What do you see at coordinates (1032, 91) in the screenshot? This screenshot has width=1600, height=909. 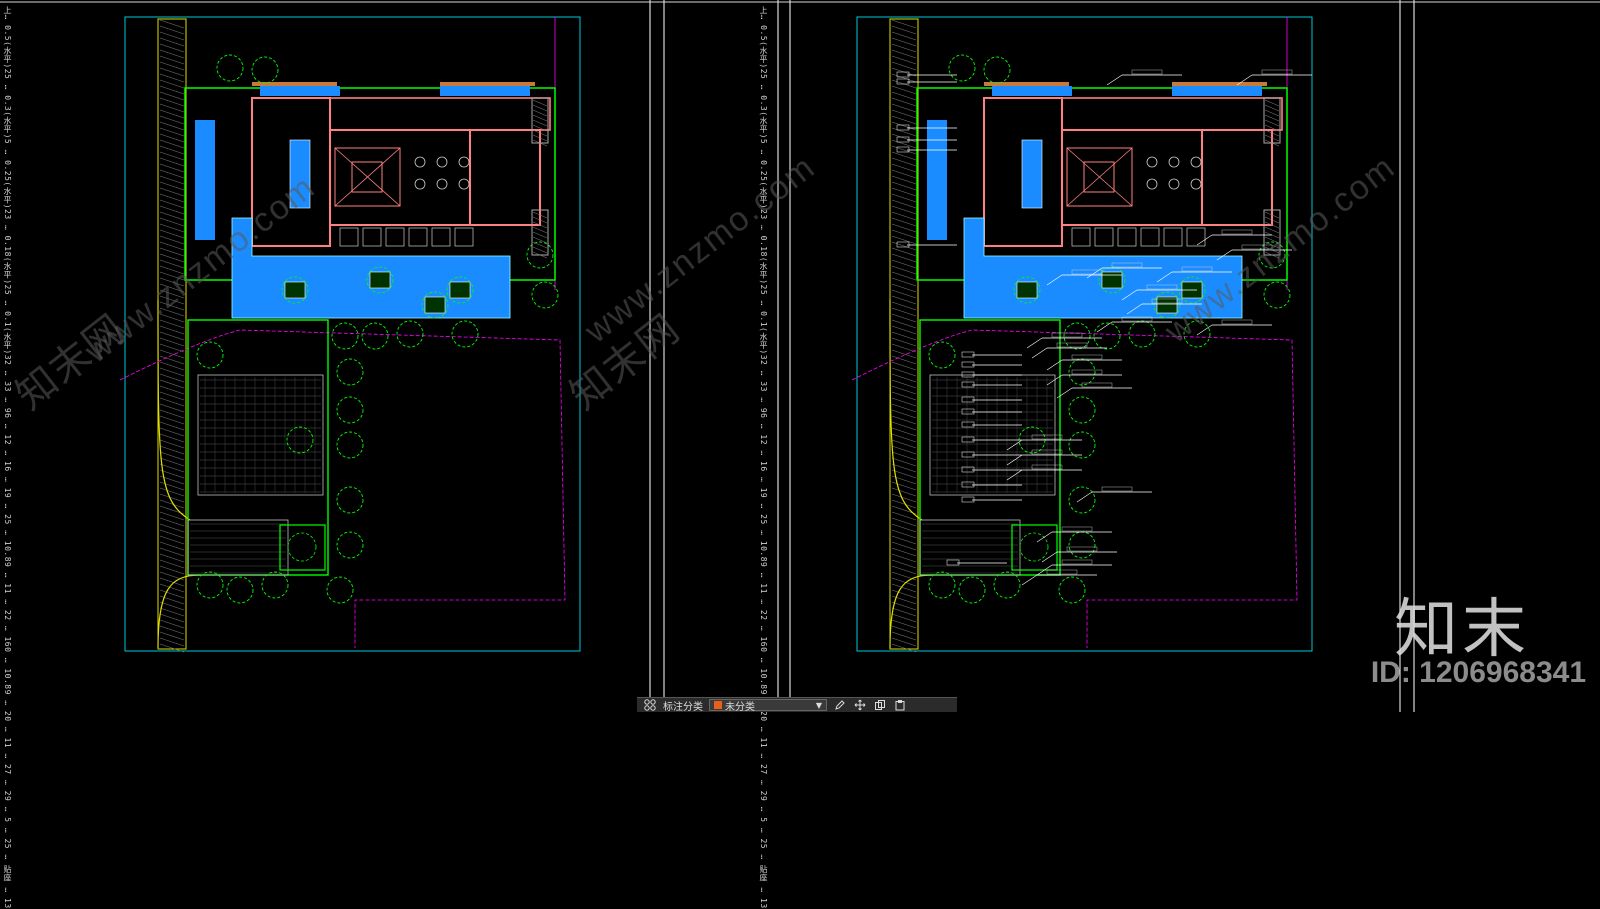 I see `water-strip` at bounding box center [1032, 91].